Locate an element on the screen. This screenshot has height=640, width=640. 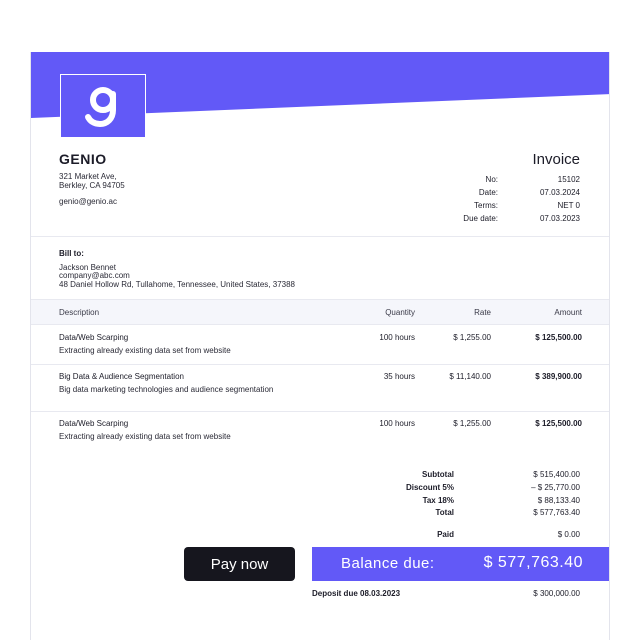
total-label: Discount 5% is located at coordinates (429, 487).